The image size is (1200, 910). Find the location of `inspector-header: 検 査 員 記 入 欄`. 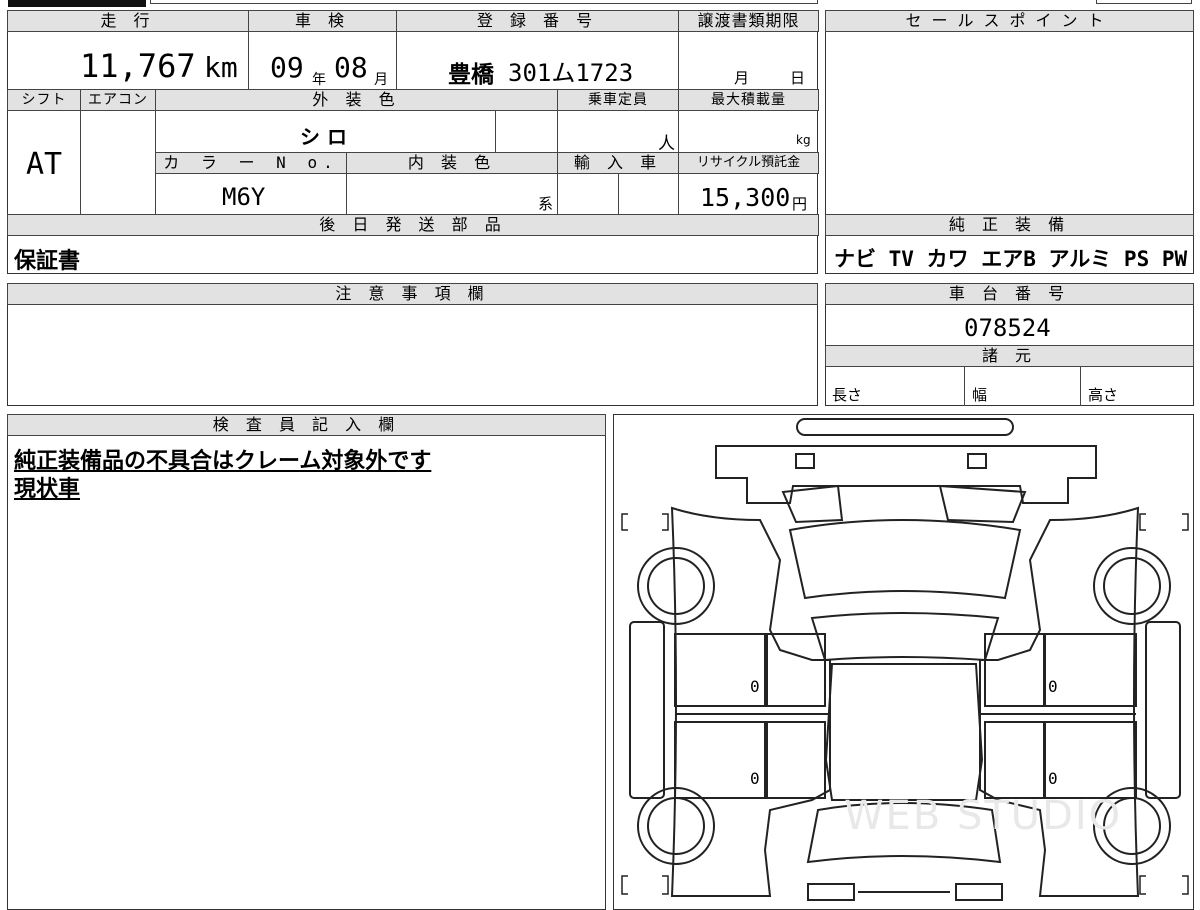

inspector-header: 検 査 員 記 入 欄 is located at coordinates (306, 425).